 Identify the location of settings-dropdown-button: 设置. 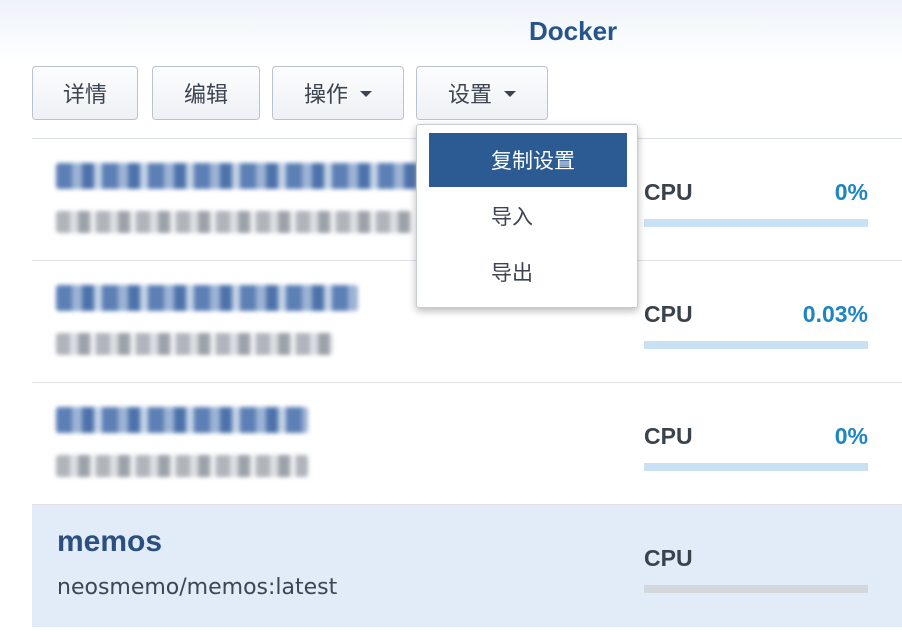
(482, 93).